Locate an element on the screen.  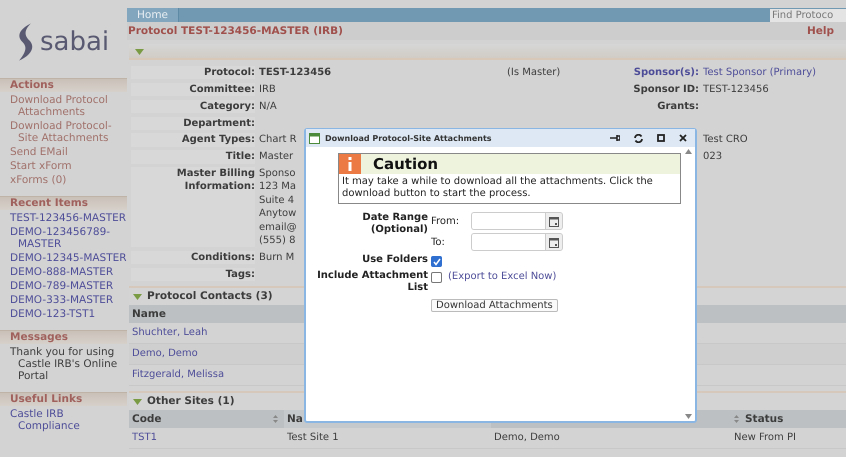
sidebar-link: xForms (0) is located at coordinates (68, 180).